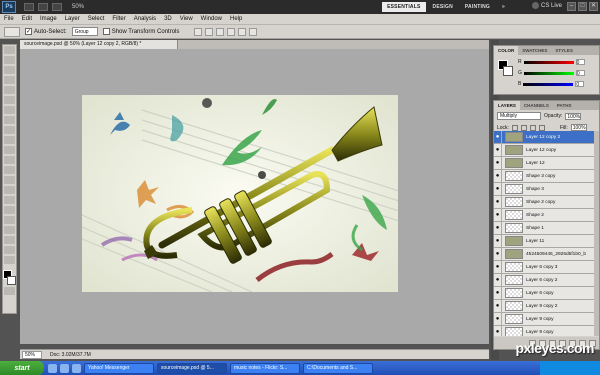  I want to click on tab-layers: LAYERS, so click(507, 105).